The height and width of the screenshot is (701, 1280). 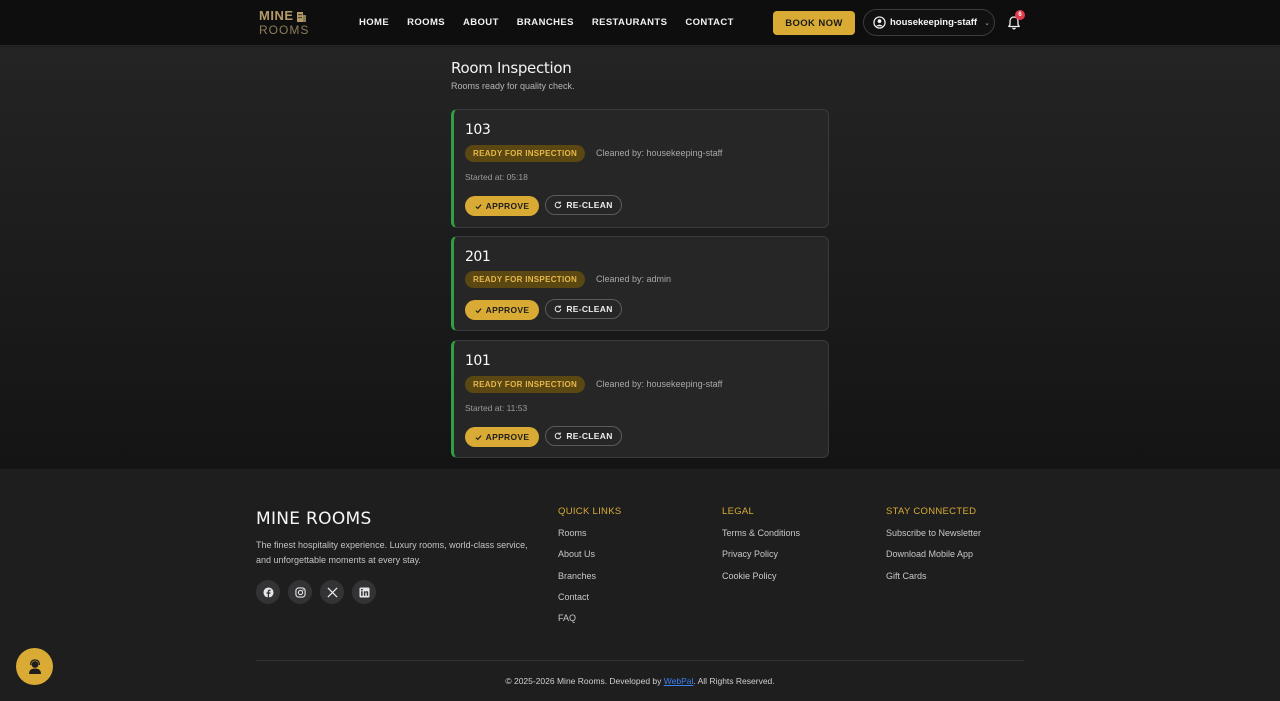 I want to click on nav-rooms: ROOMS, so click(x=426, y=22).